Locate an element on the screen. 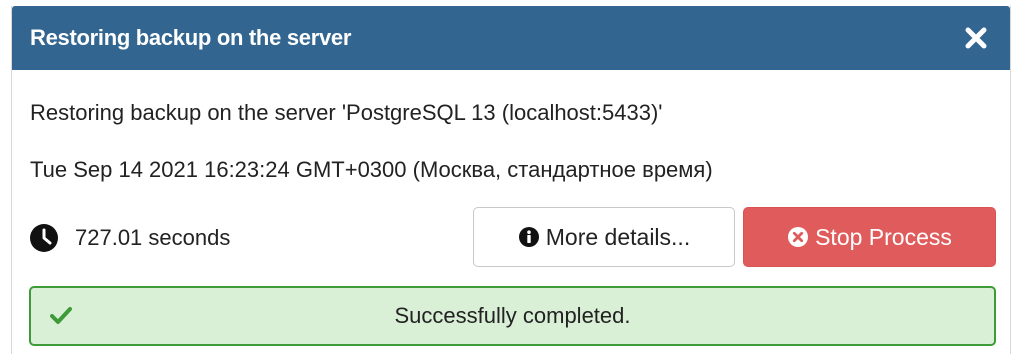 The image size is (1014, 354). elapsed-time: 727.01 seconds is located at coordinates (153, 237).